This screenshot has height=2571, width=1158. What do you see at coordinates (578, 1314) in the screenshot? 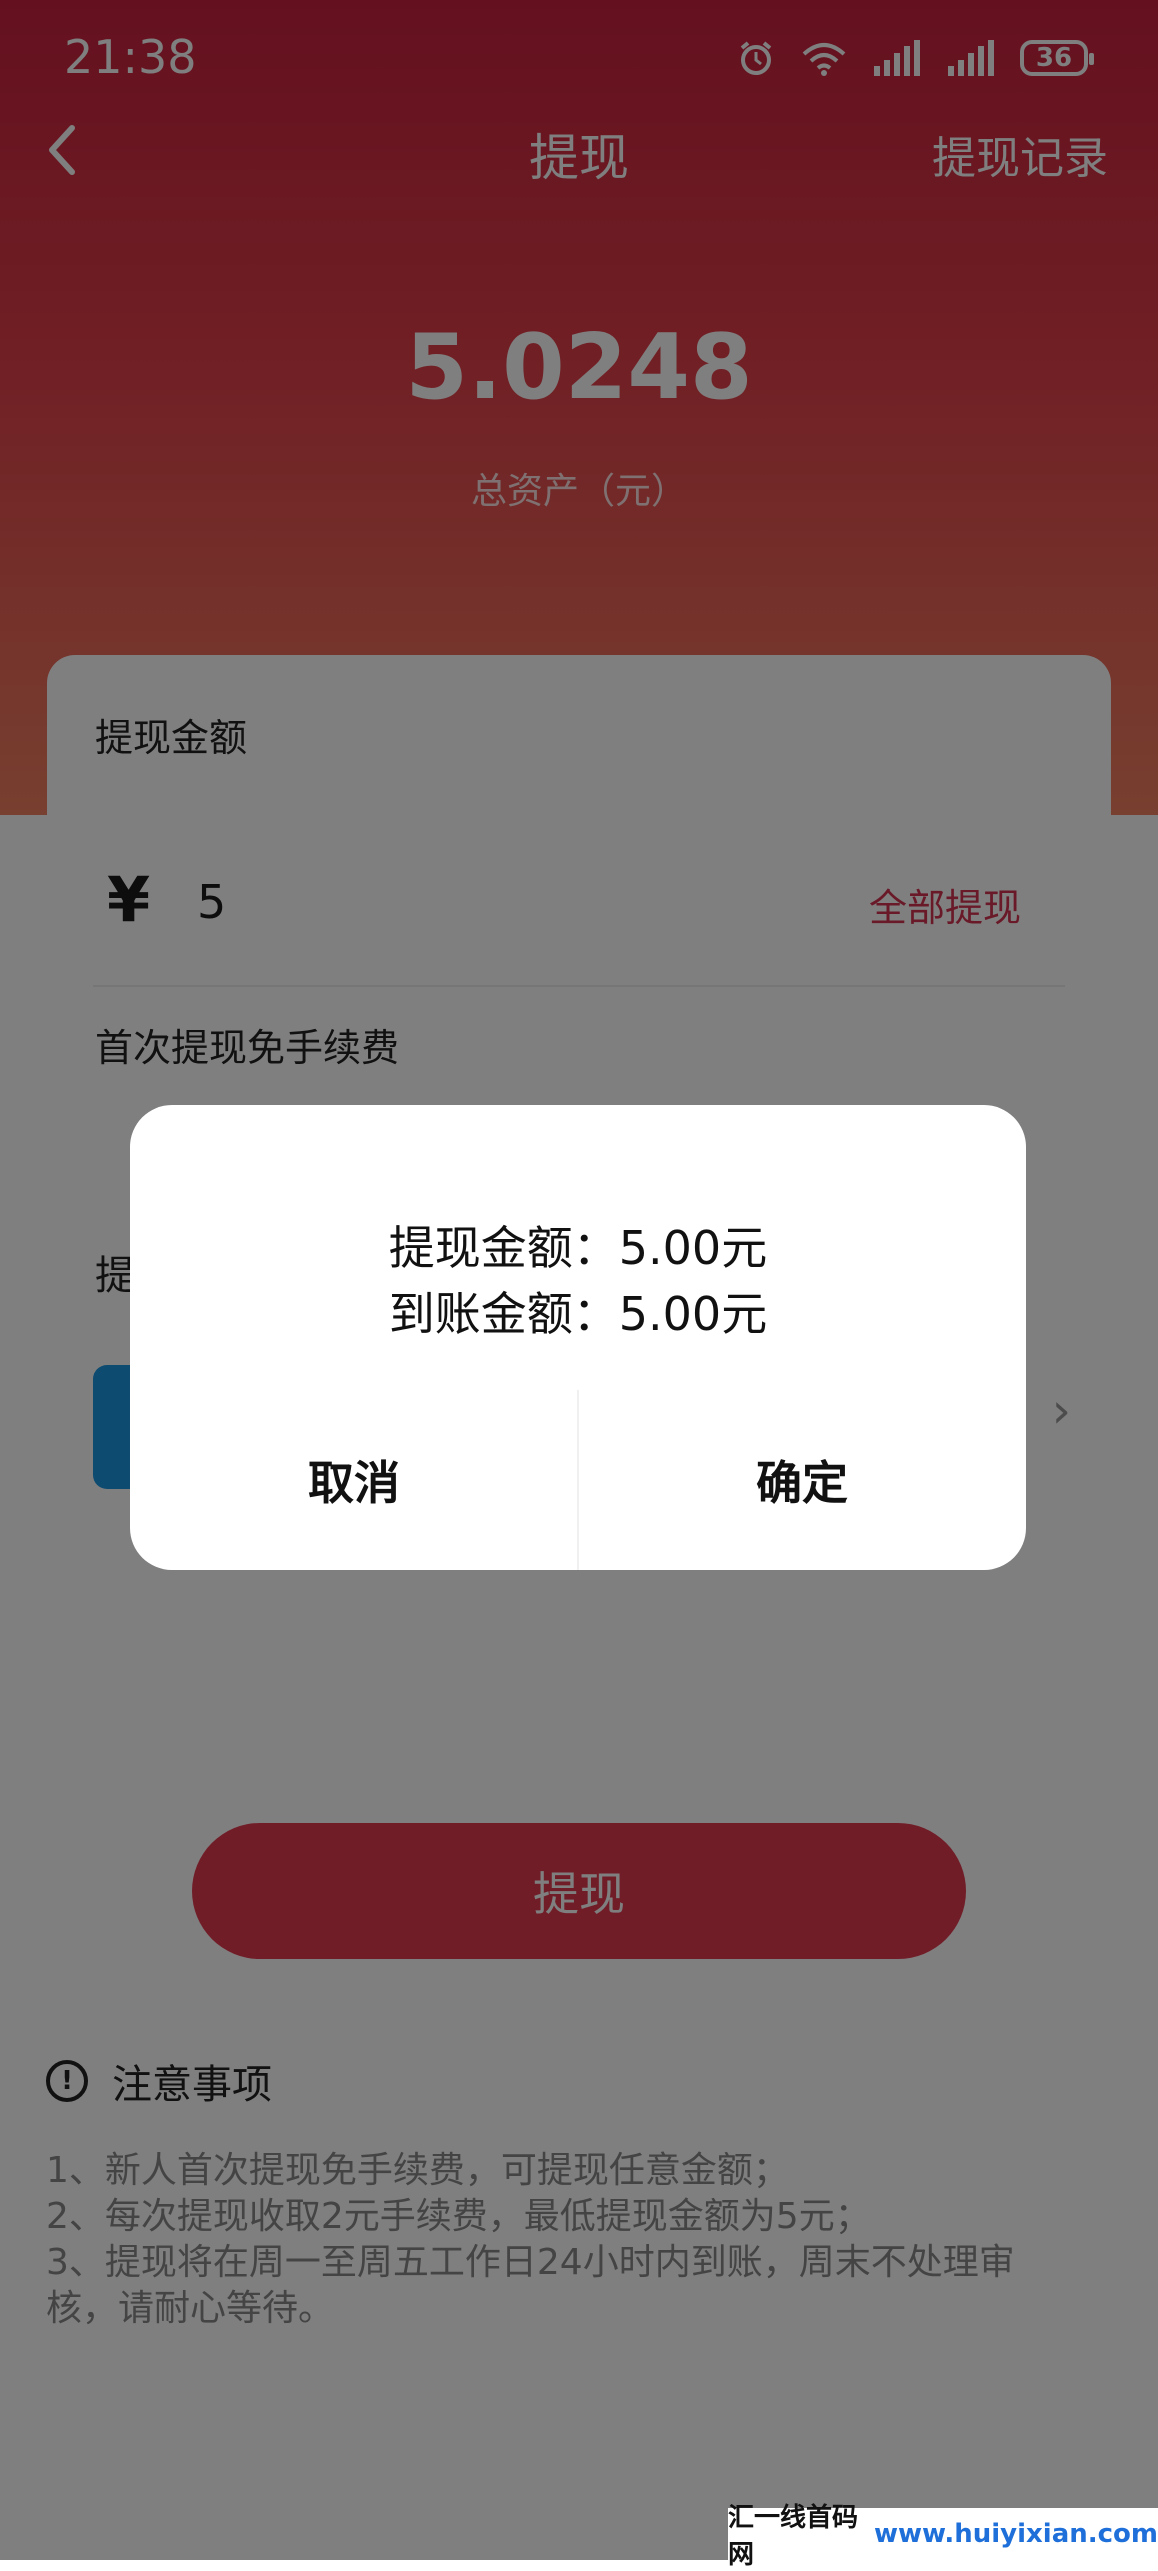
I see `dialog-received-amount: 到账金额：5.00元` at bounding box center [578, 1314].